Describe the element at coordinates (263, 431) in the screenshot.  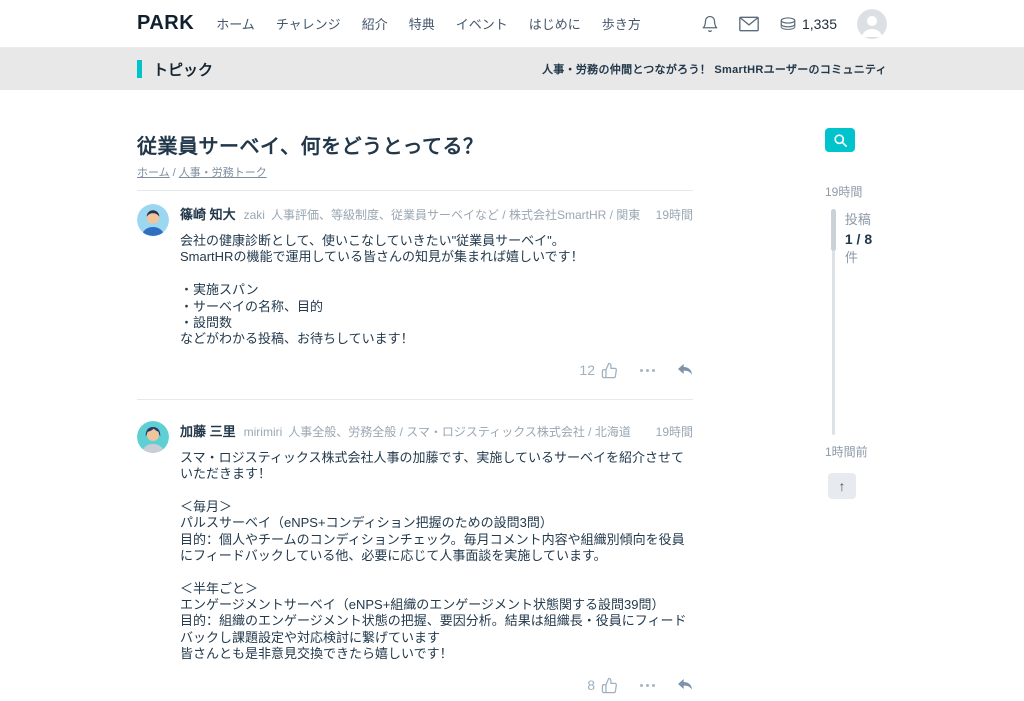
I see `post-author-handle: mirimiri` at that location.